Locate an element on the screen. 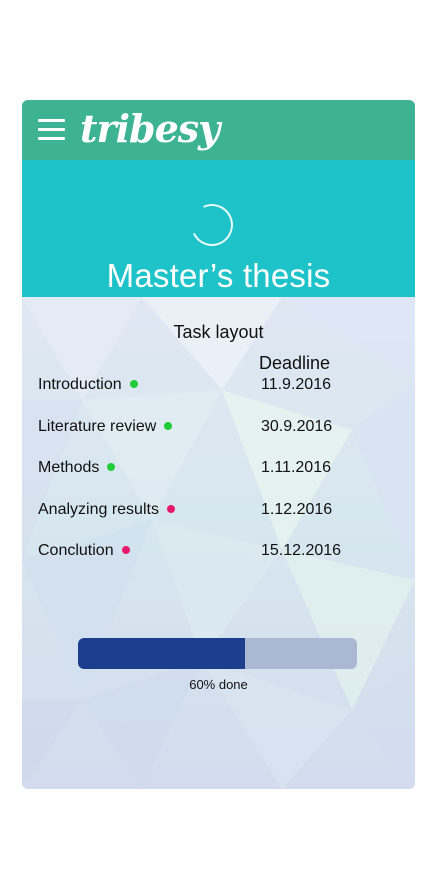  top-bar: tribesy is located at coordinates (218, 130).